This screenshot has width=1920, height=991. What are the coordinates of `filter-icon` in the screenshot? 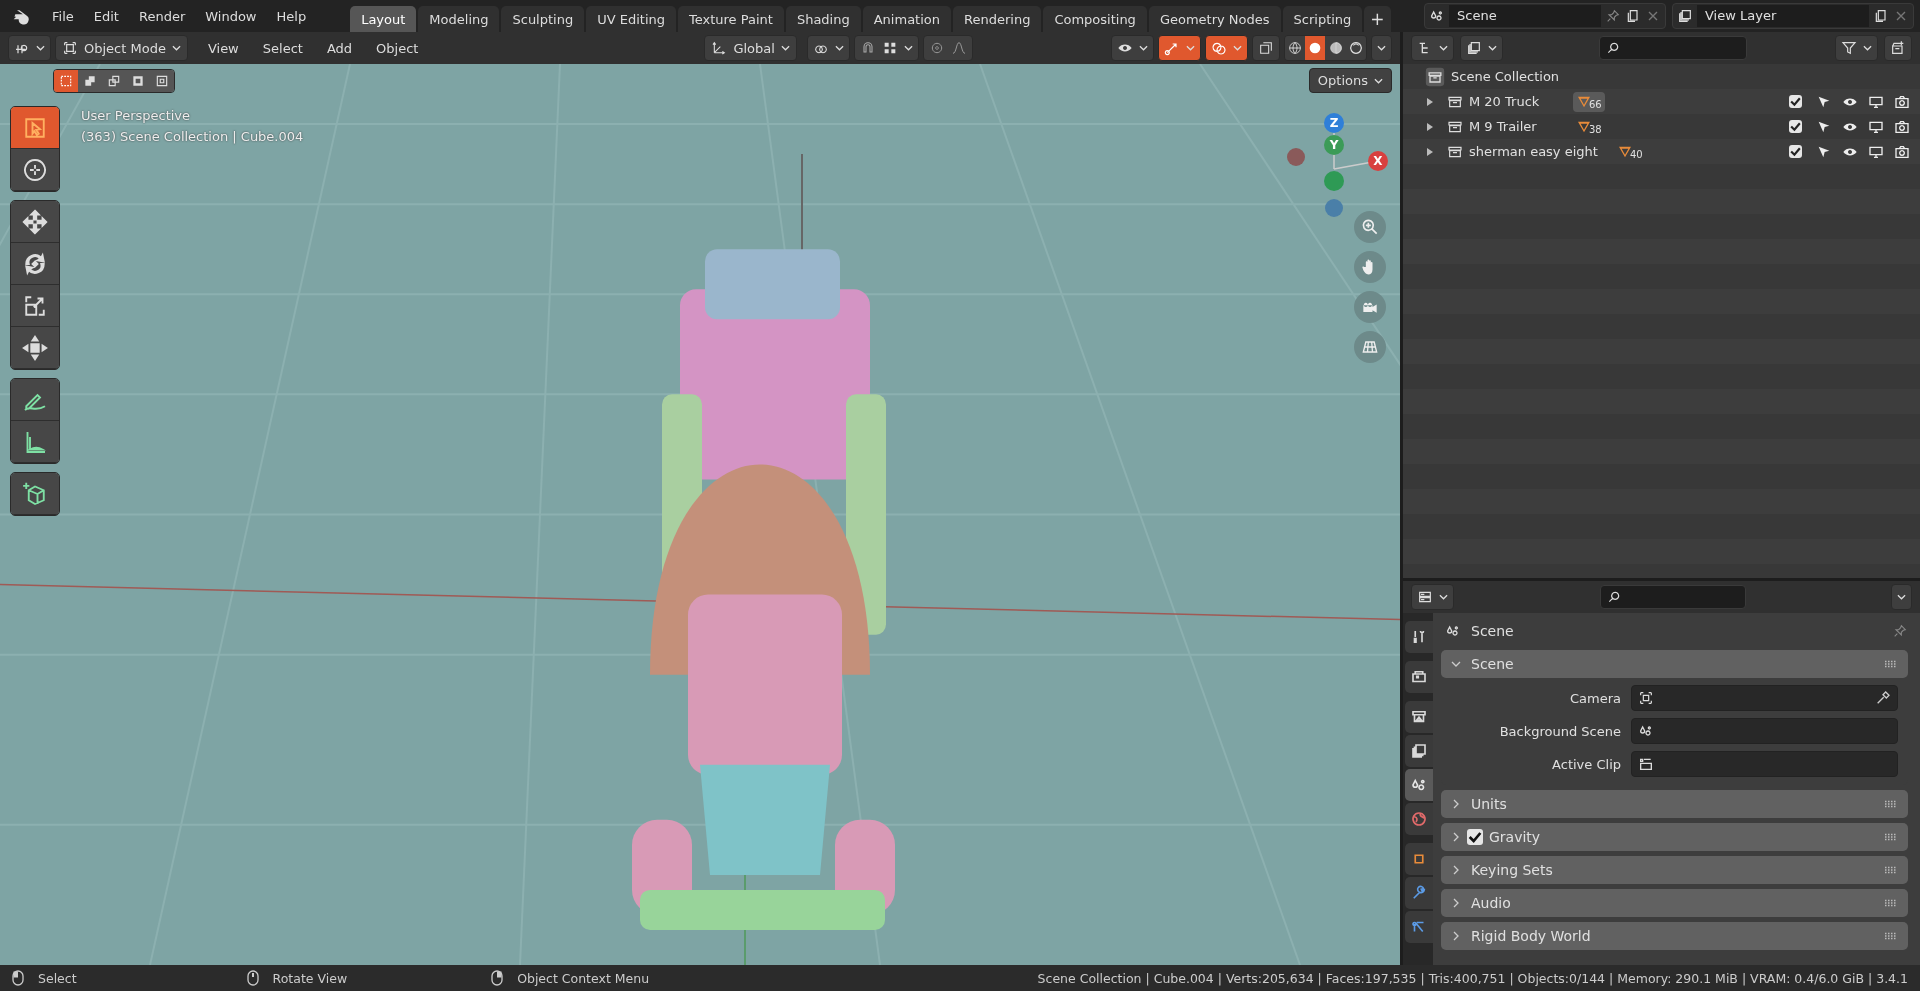 It's located at (1849, 48).